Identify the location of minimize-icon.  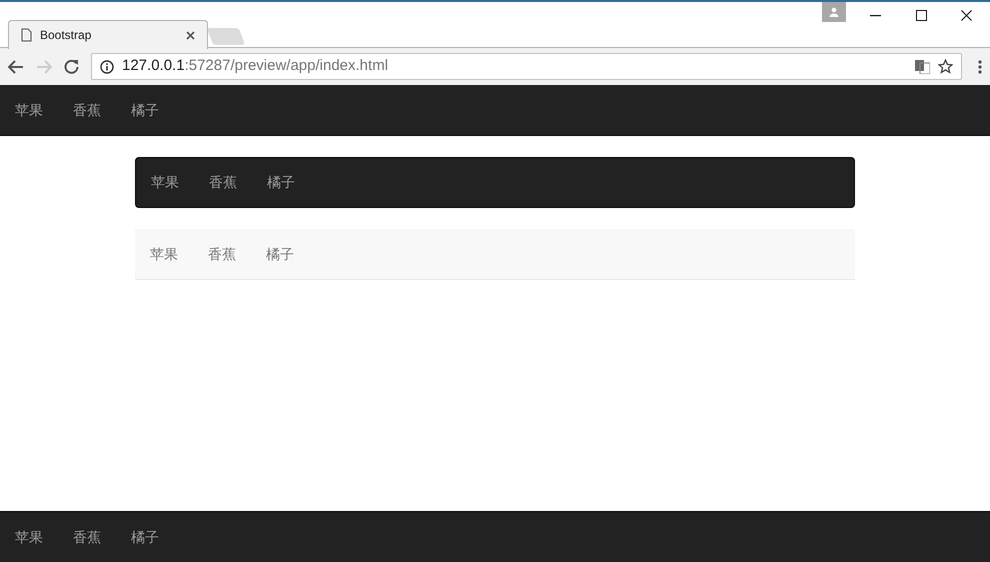
(875, 16).